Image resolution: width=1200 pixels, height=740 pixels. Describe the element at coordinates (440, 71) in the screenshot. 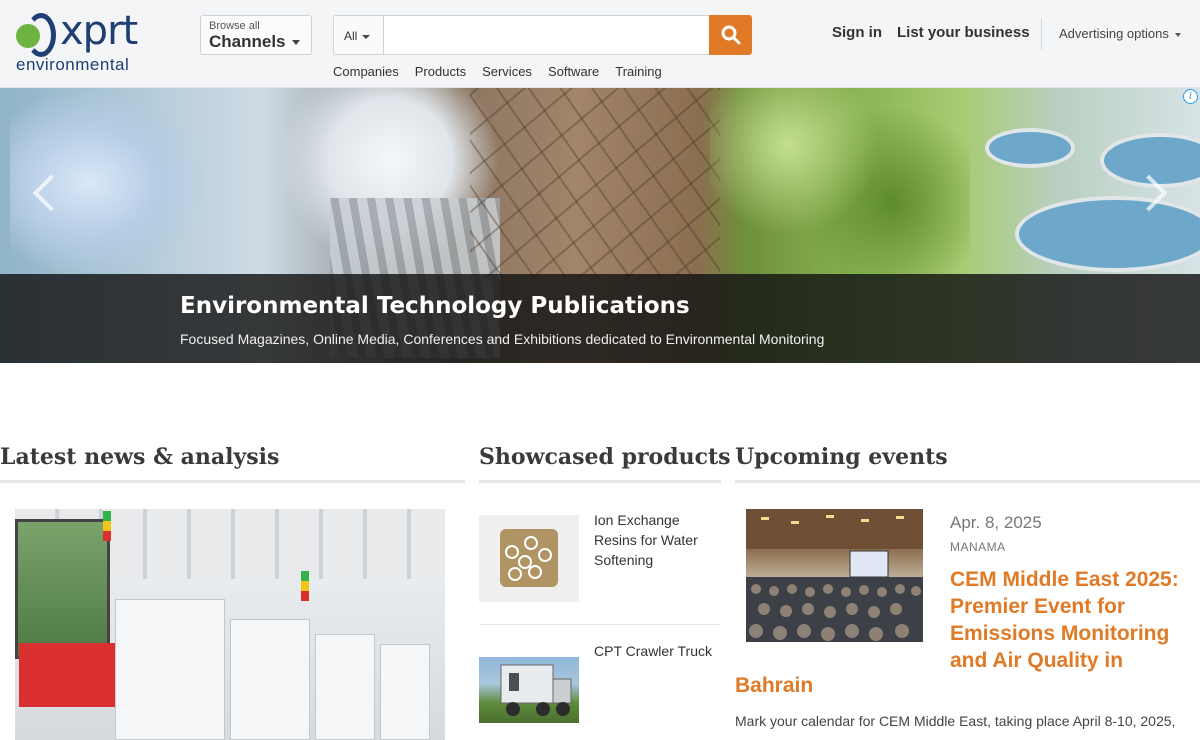

I see `category-link-products: Products` at that location.